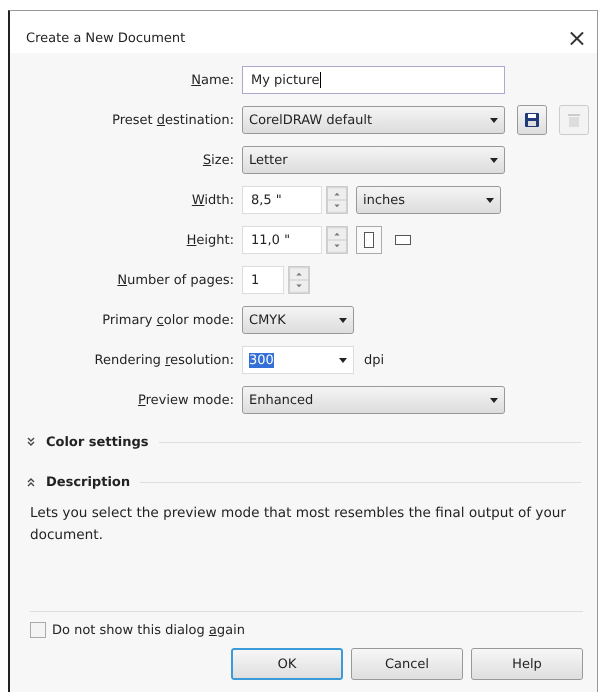 The height and width of the screenshot is (696, 606). What do you see at coordinates (298, 360) in the screenshot?
I see `resolution-combo-field: 300` at bounding box center [298, 360].